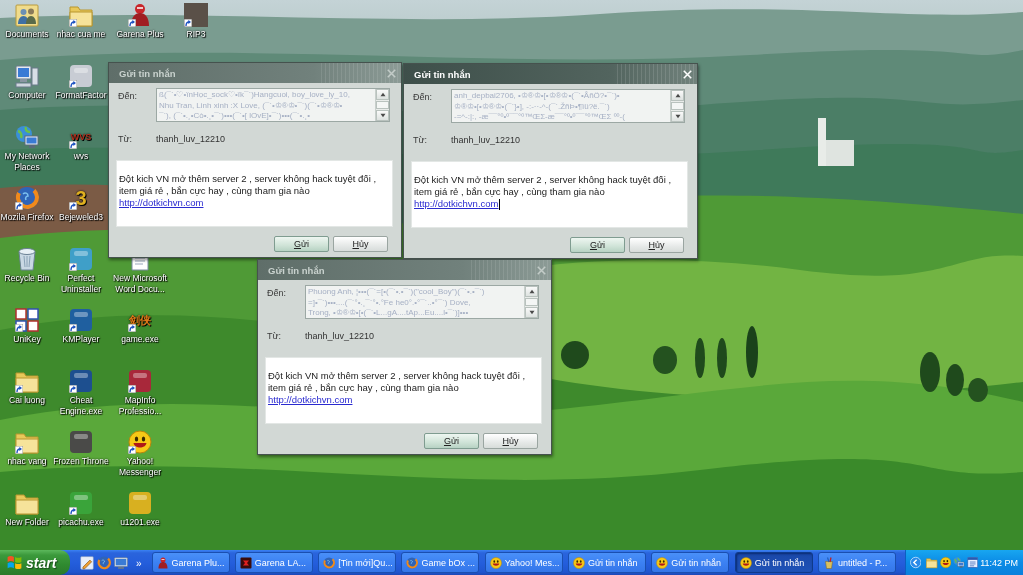 This screenshot has width=1023, height=575. I want to click on icon-label: Yahoo! Messenger, so click(140, 467).